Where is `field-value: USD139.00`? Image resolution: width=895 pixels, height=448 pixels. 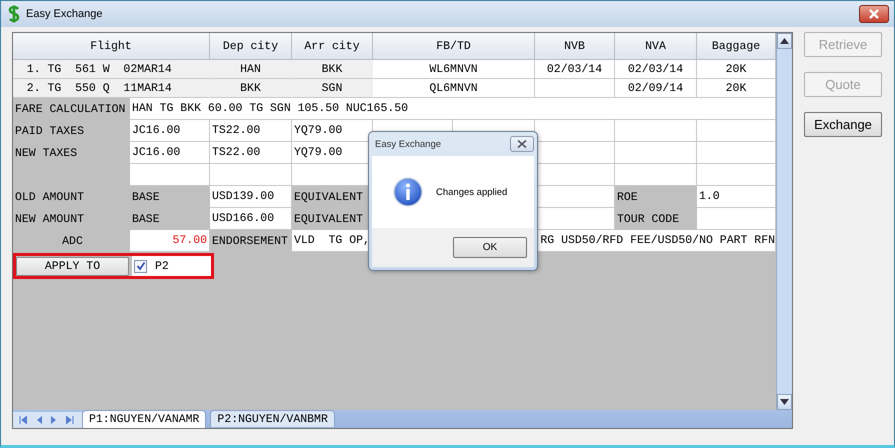 field-value: USD139.00 is located at coordinates (251, 197).